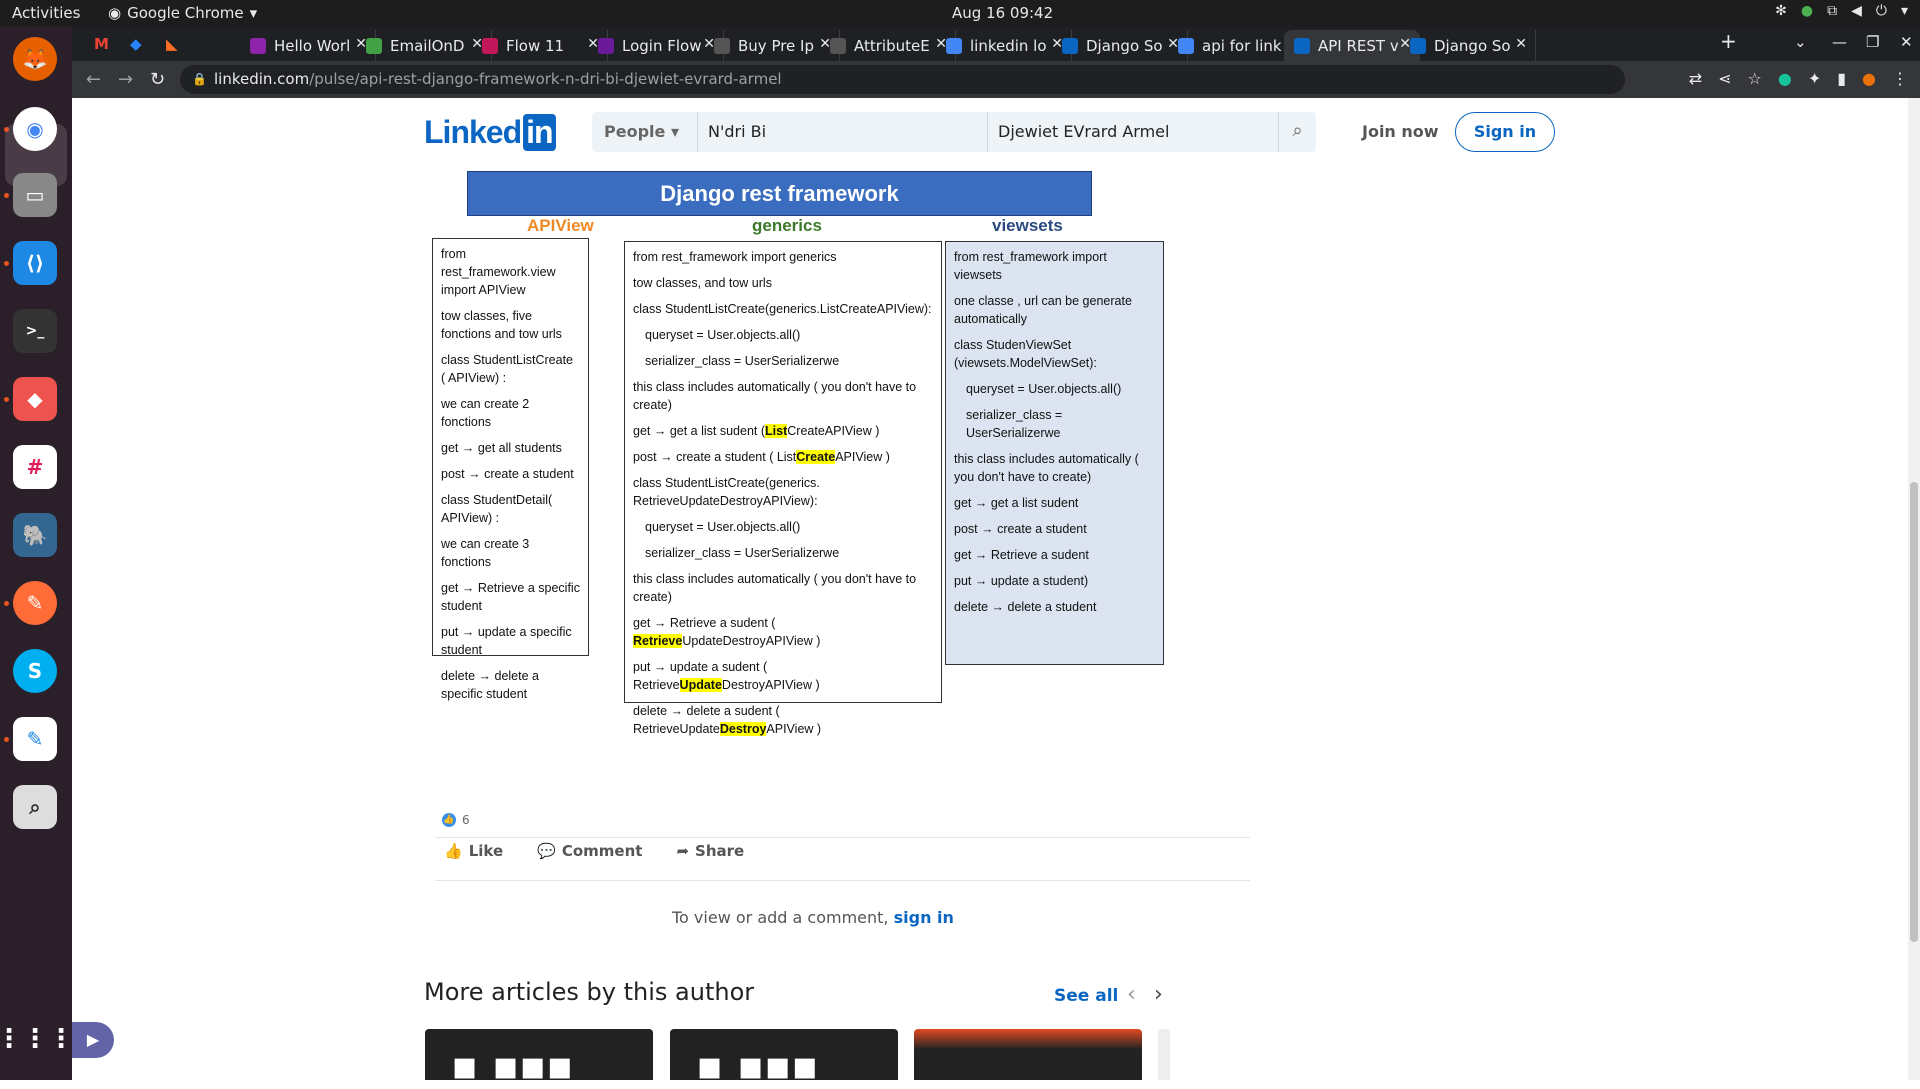  Describe the element at coordinates (498, 272) in the screenshot. I see `diagram-line: from rest_framework.view import APIView` at that location.